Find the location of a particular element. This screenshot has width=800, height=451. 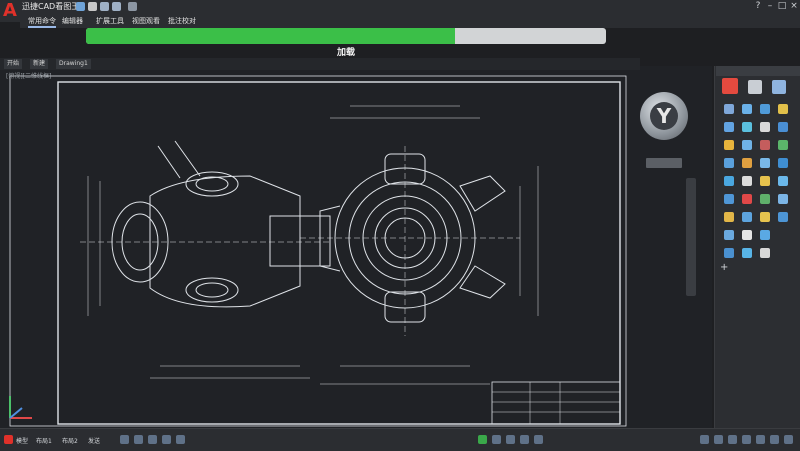

customize-icon is located at coordinates (774, 439).